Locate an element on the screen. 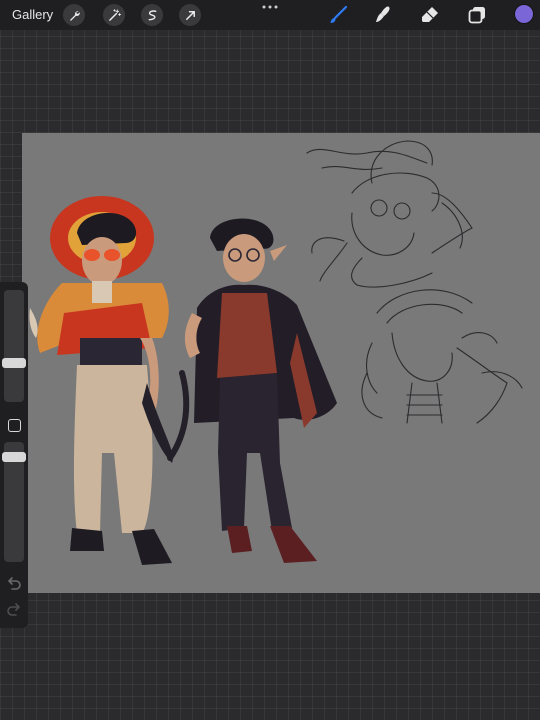 Image resolution: width=540 pixels, height=720 pixels. magic-wand-icon is located at coordinates (114, 14).